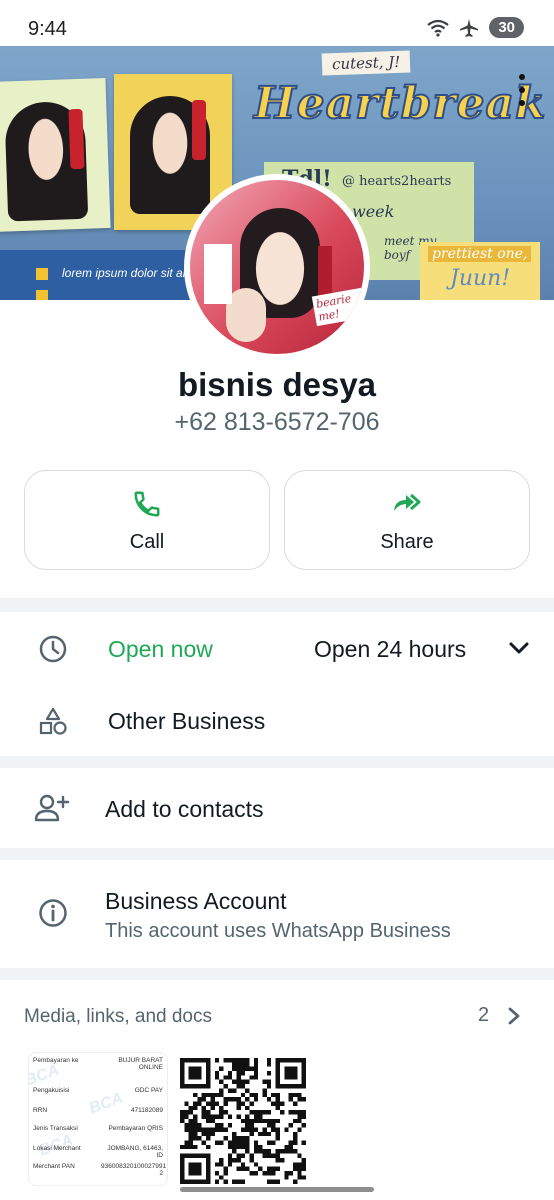  What do you see at coordinates (98, 1128) in the screenshot?
I see `receipt-row: Jenis Transaksi Pembayaran QRIS` at bounding box center [98, 1128].